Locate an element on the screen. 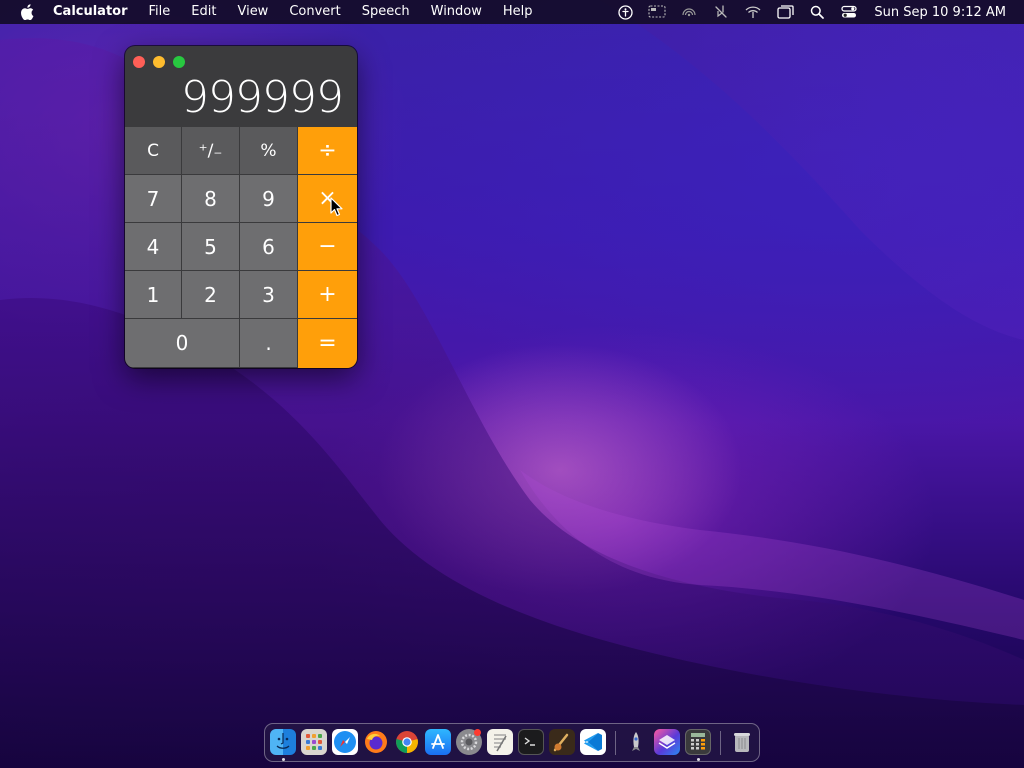 The height and width of the screenshot is (768, 1024). digit-4-button: 4 is located at coordinates (153, 247).